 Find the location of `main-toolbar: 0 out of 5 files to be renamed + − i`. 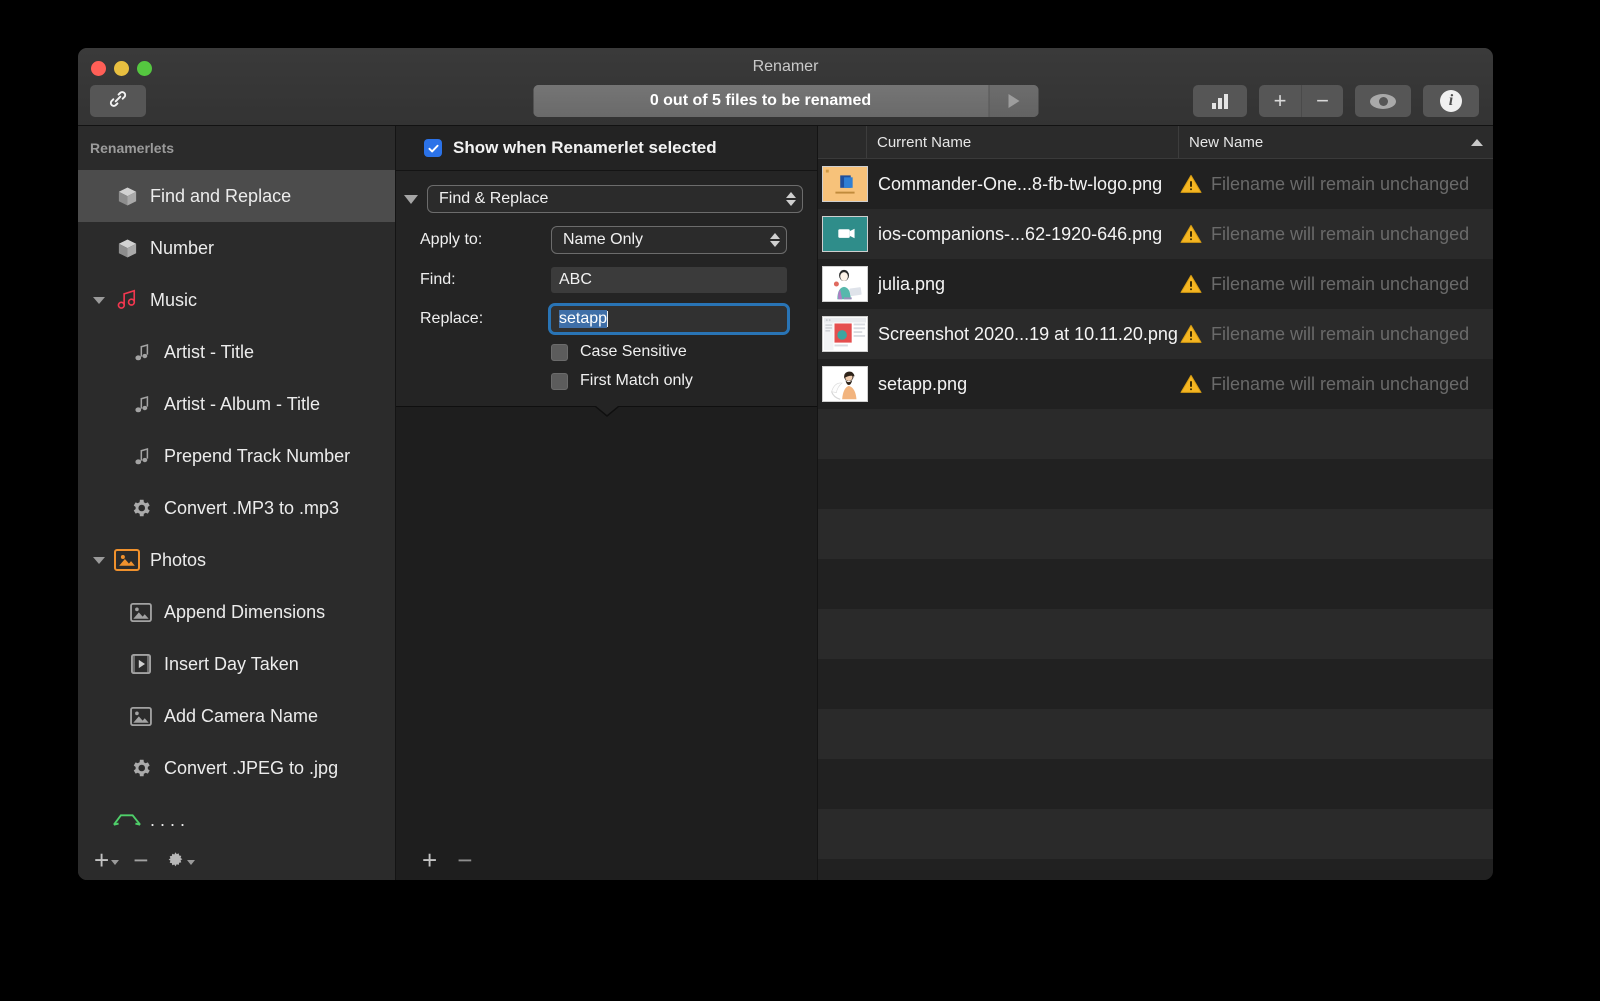

main-toolbar: 0 out of 5 files to be renamed + − i is located at coordinates (785, 101).